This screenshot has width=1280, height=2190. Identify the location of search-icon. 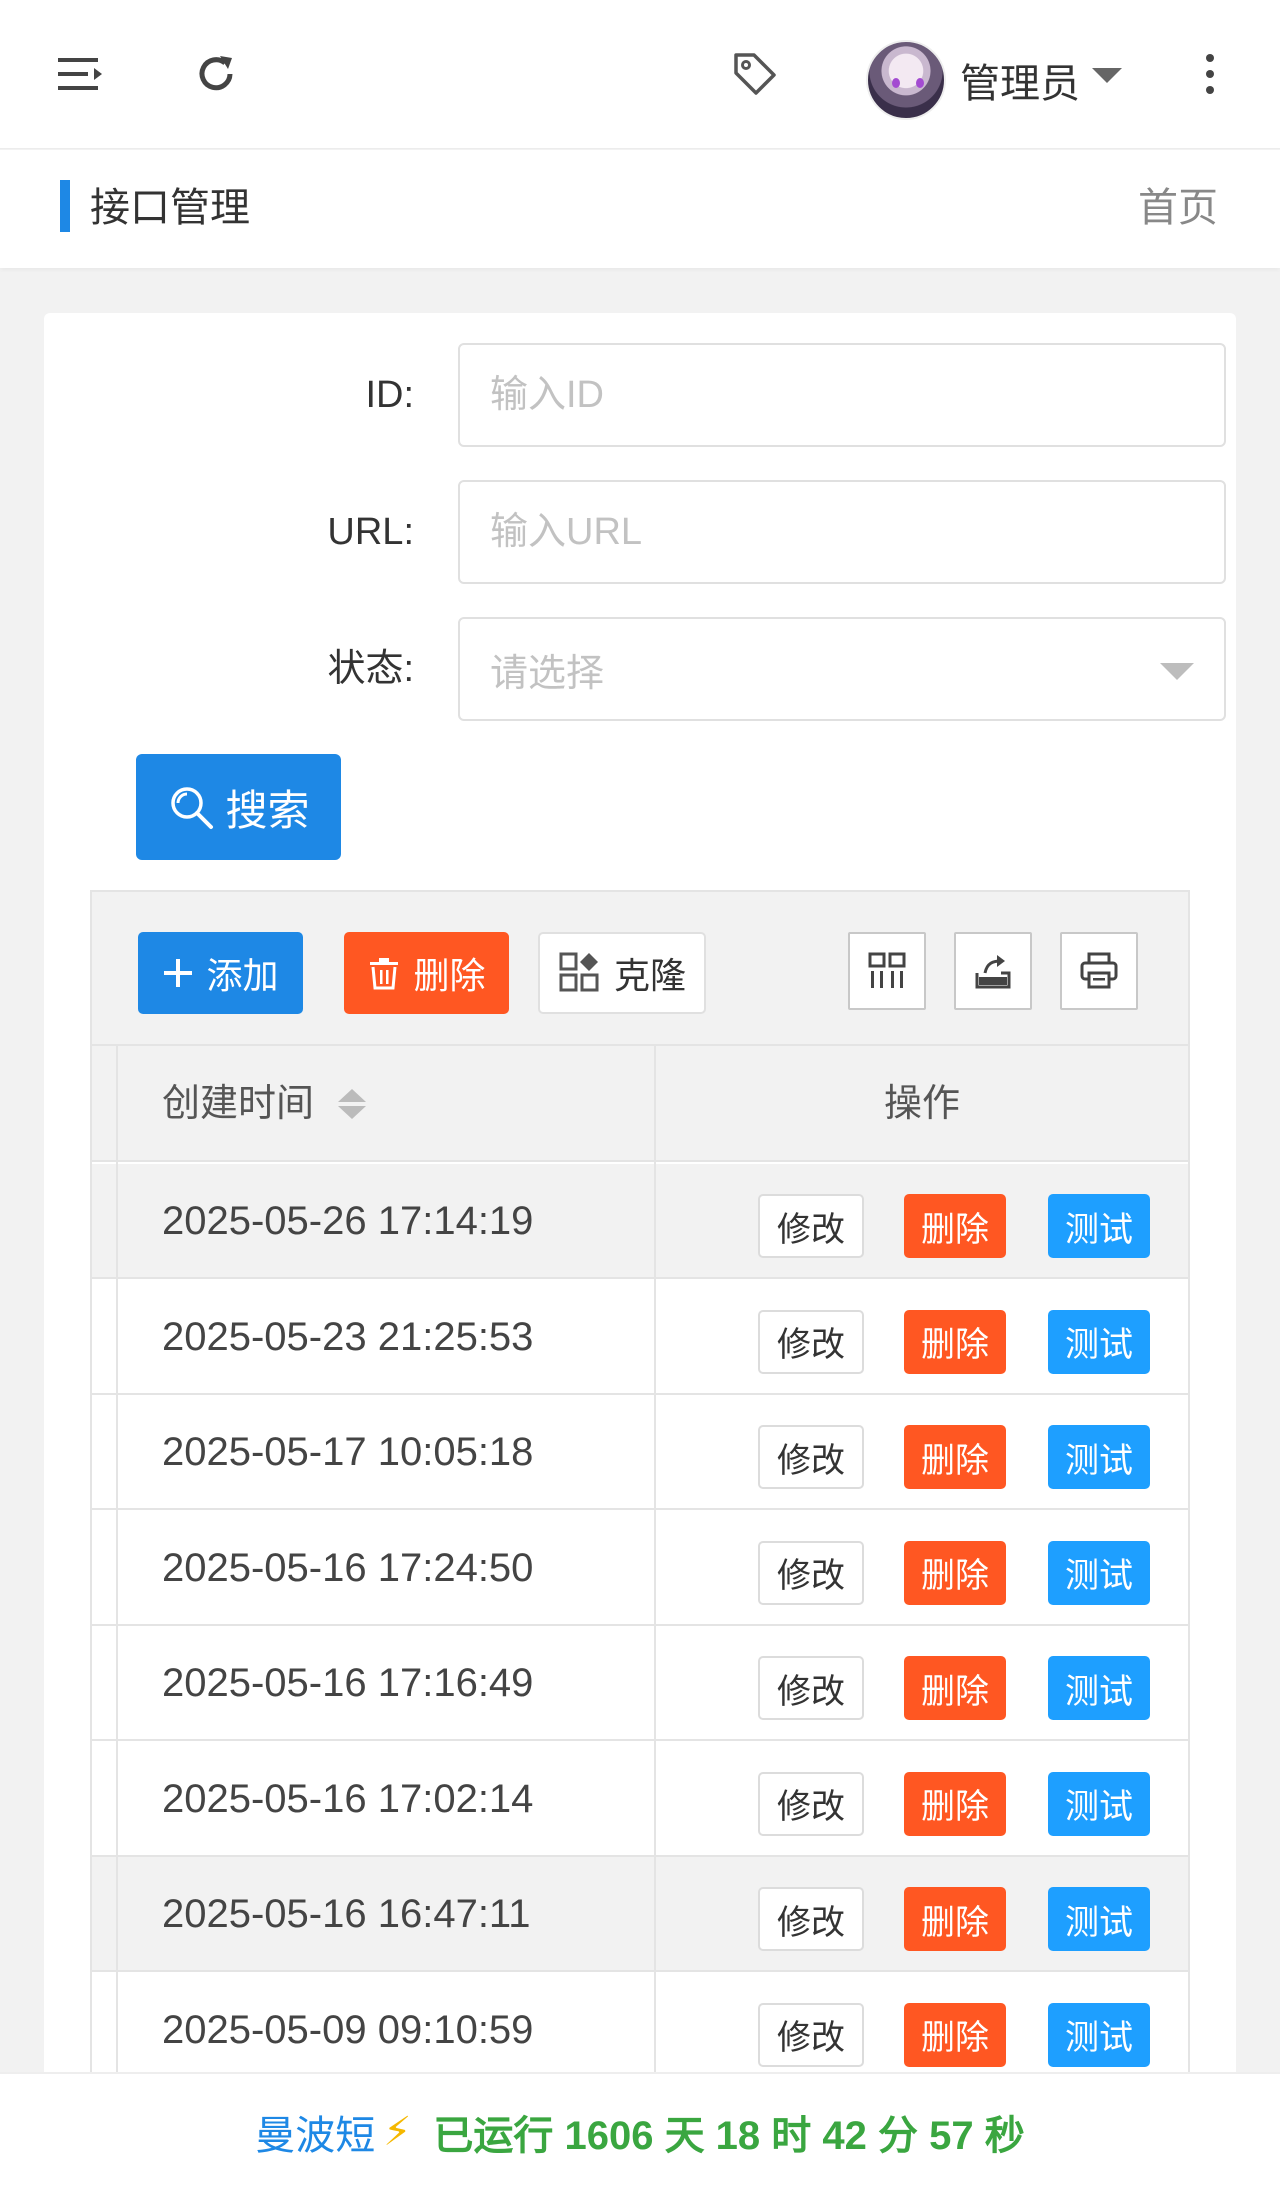
(192, 808).